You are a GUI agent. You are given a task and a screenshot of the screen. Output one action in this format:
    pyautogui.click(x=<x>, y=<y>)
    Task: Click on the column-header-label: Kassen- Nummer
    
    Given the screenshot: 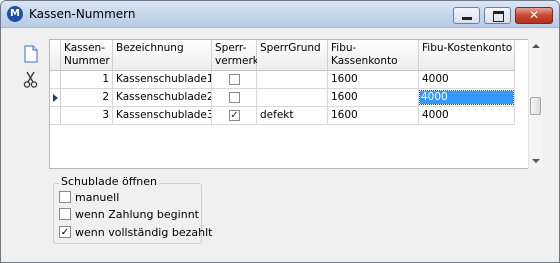 What is the action you would take?
    pyautogui.click(x=87, y=54)
    